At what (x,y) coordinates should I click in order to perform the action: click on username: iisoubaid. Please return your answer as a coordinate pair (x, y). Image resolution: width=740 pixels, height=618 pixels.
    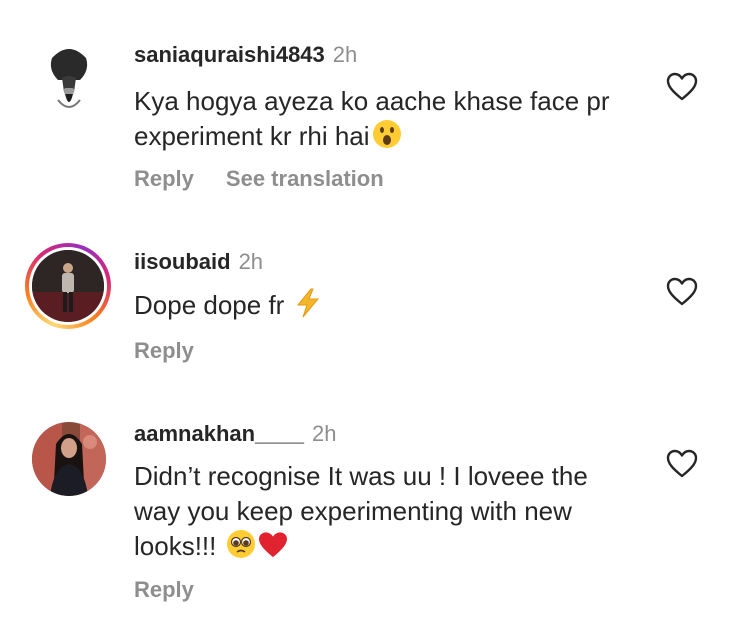
    Looking at the image, I should click on (182, 261).